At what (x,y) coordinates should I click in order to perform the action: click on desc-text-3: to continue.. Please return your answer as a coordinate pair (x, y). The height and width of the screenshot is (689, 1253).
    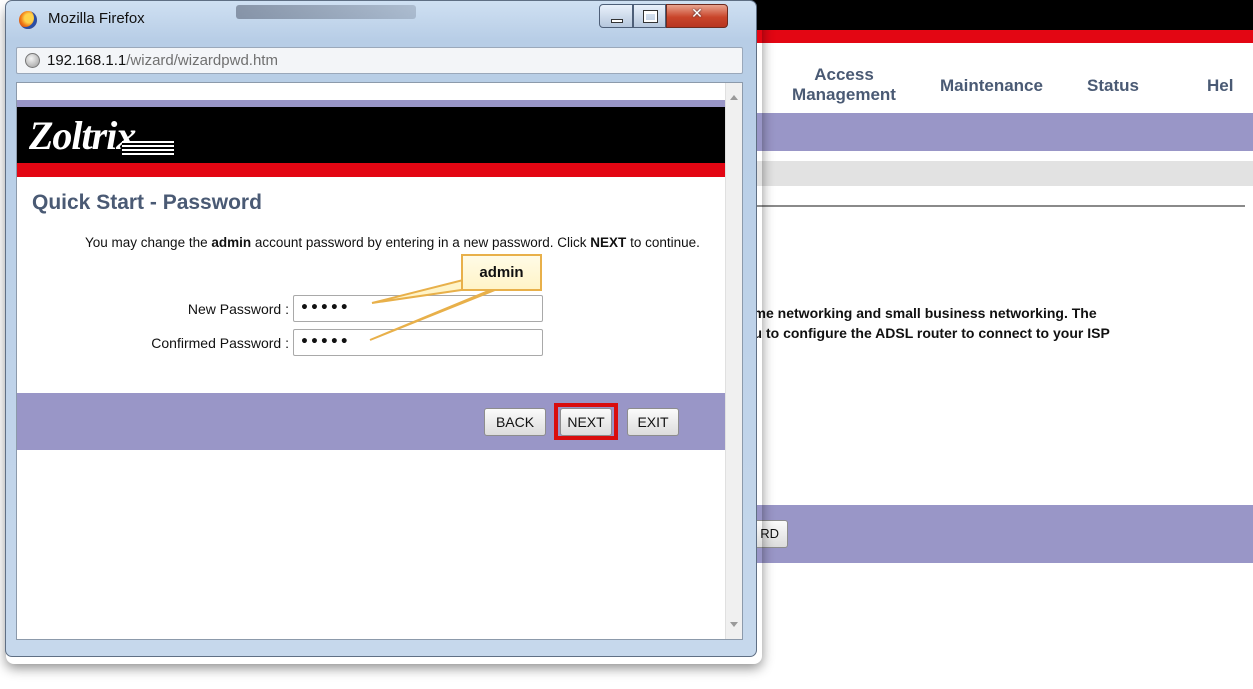
    Looking at the image, I should click on (663, 242).